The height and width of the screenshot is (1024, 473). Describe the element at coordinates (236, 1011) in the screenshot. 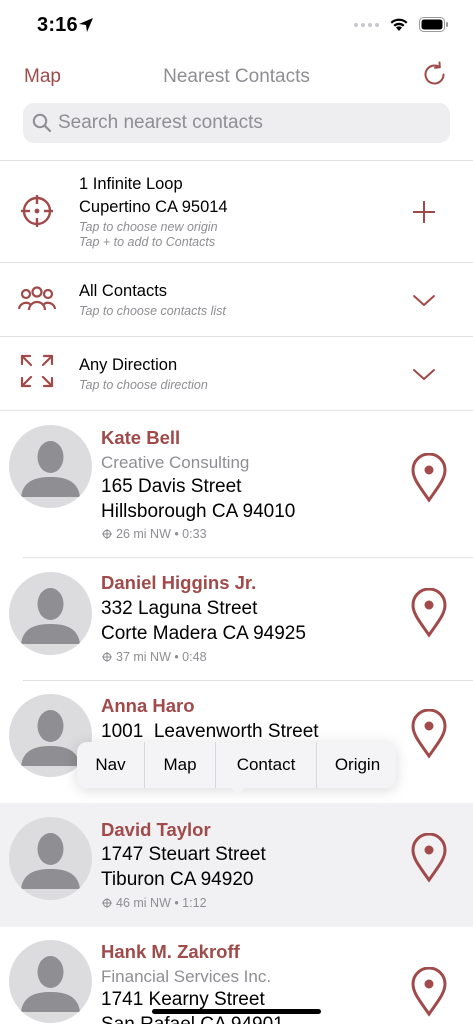

I see `home-indicator` at that location.